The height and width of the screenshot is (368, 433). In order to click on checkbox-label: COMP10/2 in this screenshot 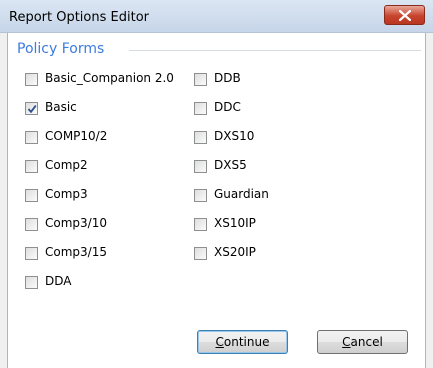, I will do `click(76, 136)`.